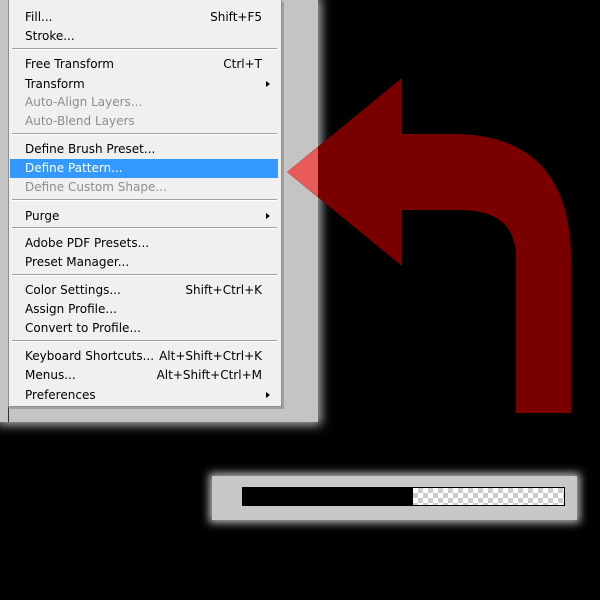 The width and height of the screenshot is (600, 600). What do you see at coordinates (328, 496) in the screenshot?
I see `progress-fill` at bounding box center [328, 496].